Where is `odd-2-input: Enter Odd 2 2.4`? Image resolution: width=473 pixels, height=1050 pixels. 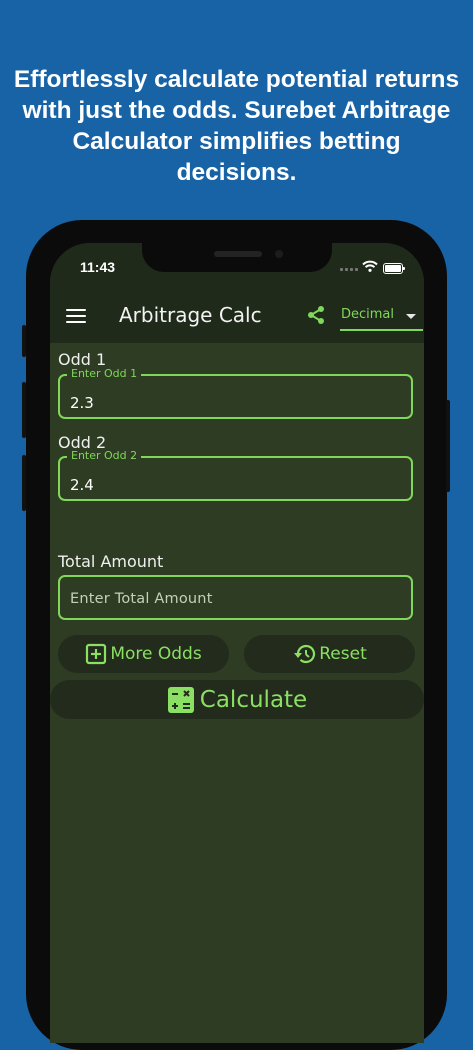
odd-2-input: Enter Odd 2 2.4 is located at coordinates (235, 475).